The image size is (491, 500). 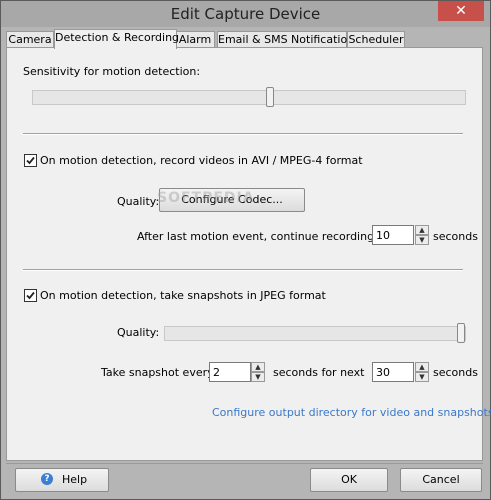 I want to click on window-title: Edit Capture Device, so click(x=245, y=14).